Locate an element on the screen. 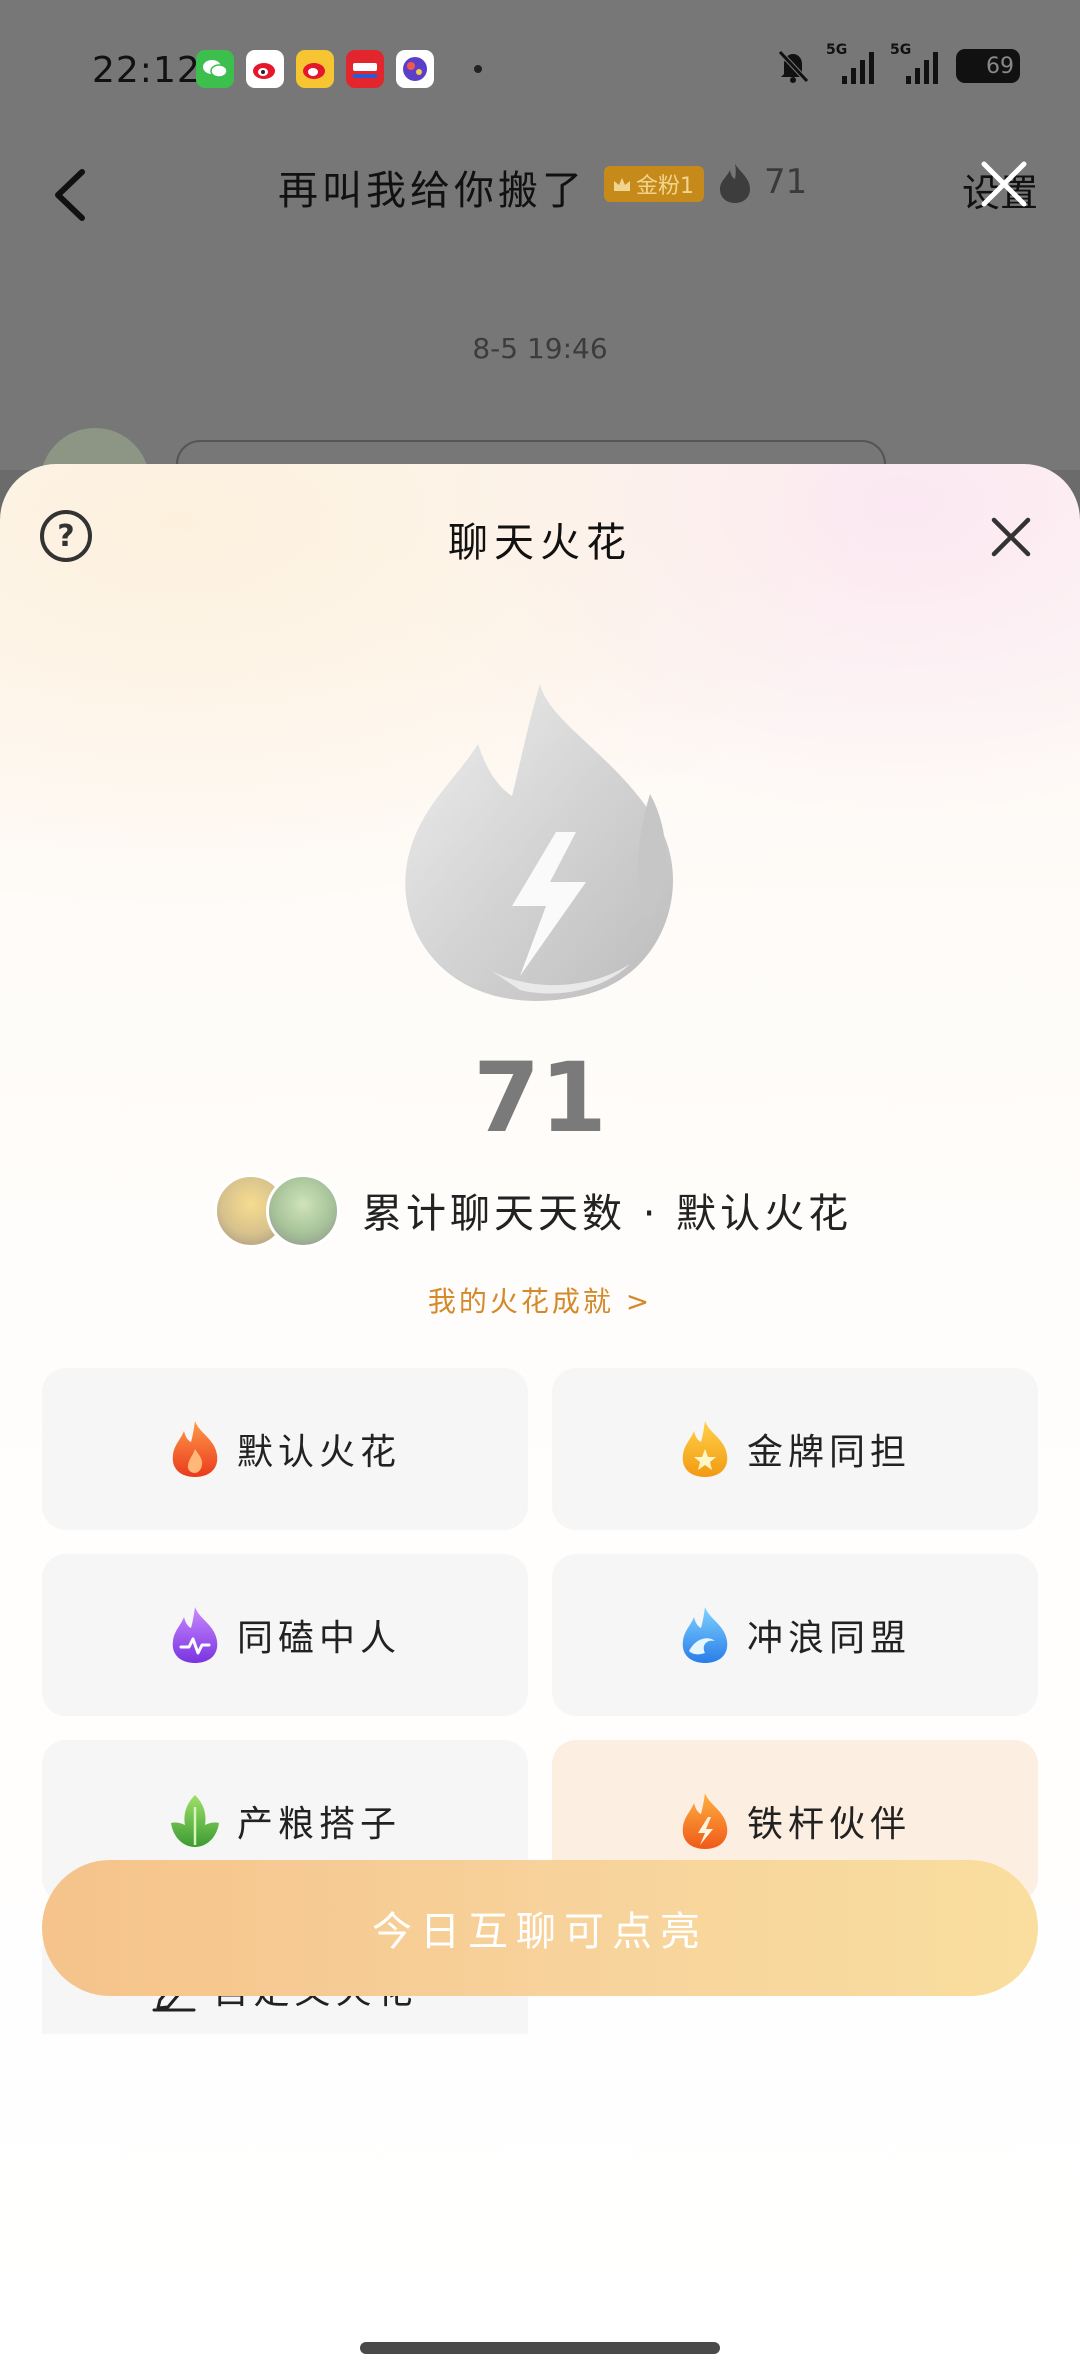 The height and width of the screenshot is (2373, 1080). fan-badge: 金粉1 is located at coordinates (654, 184).